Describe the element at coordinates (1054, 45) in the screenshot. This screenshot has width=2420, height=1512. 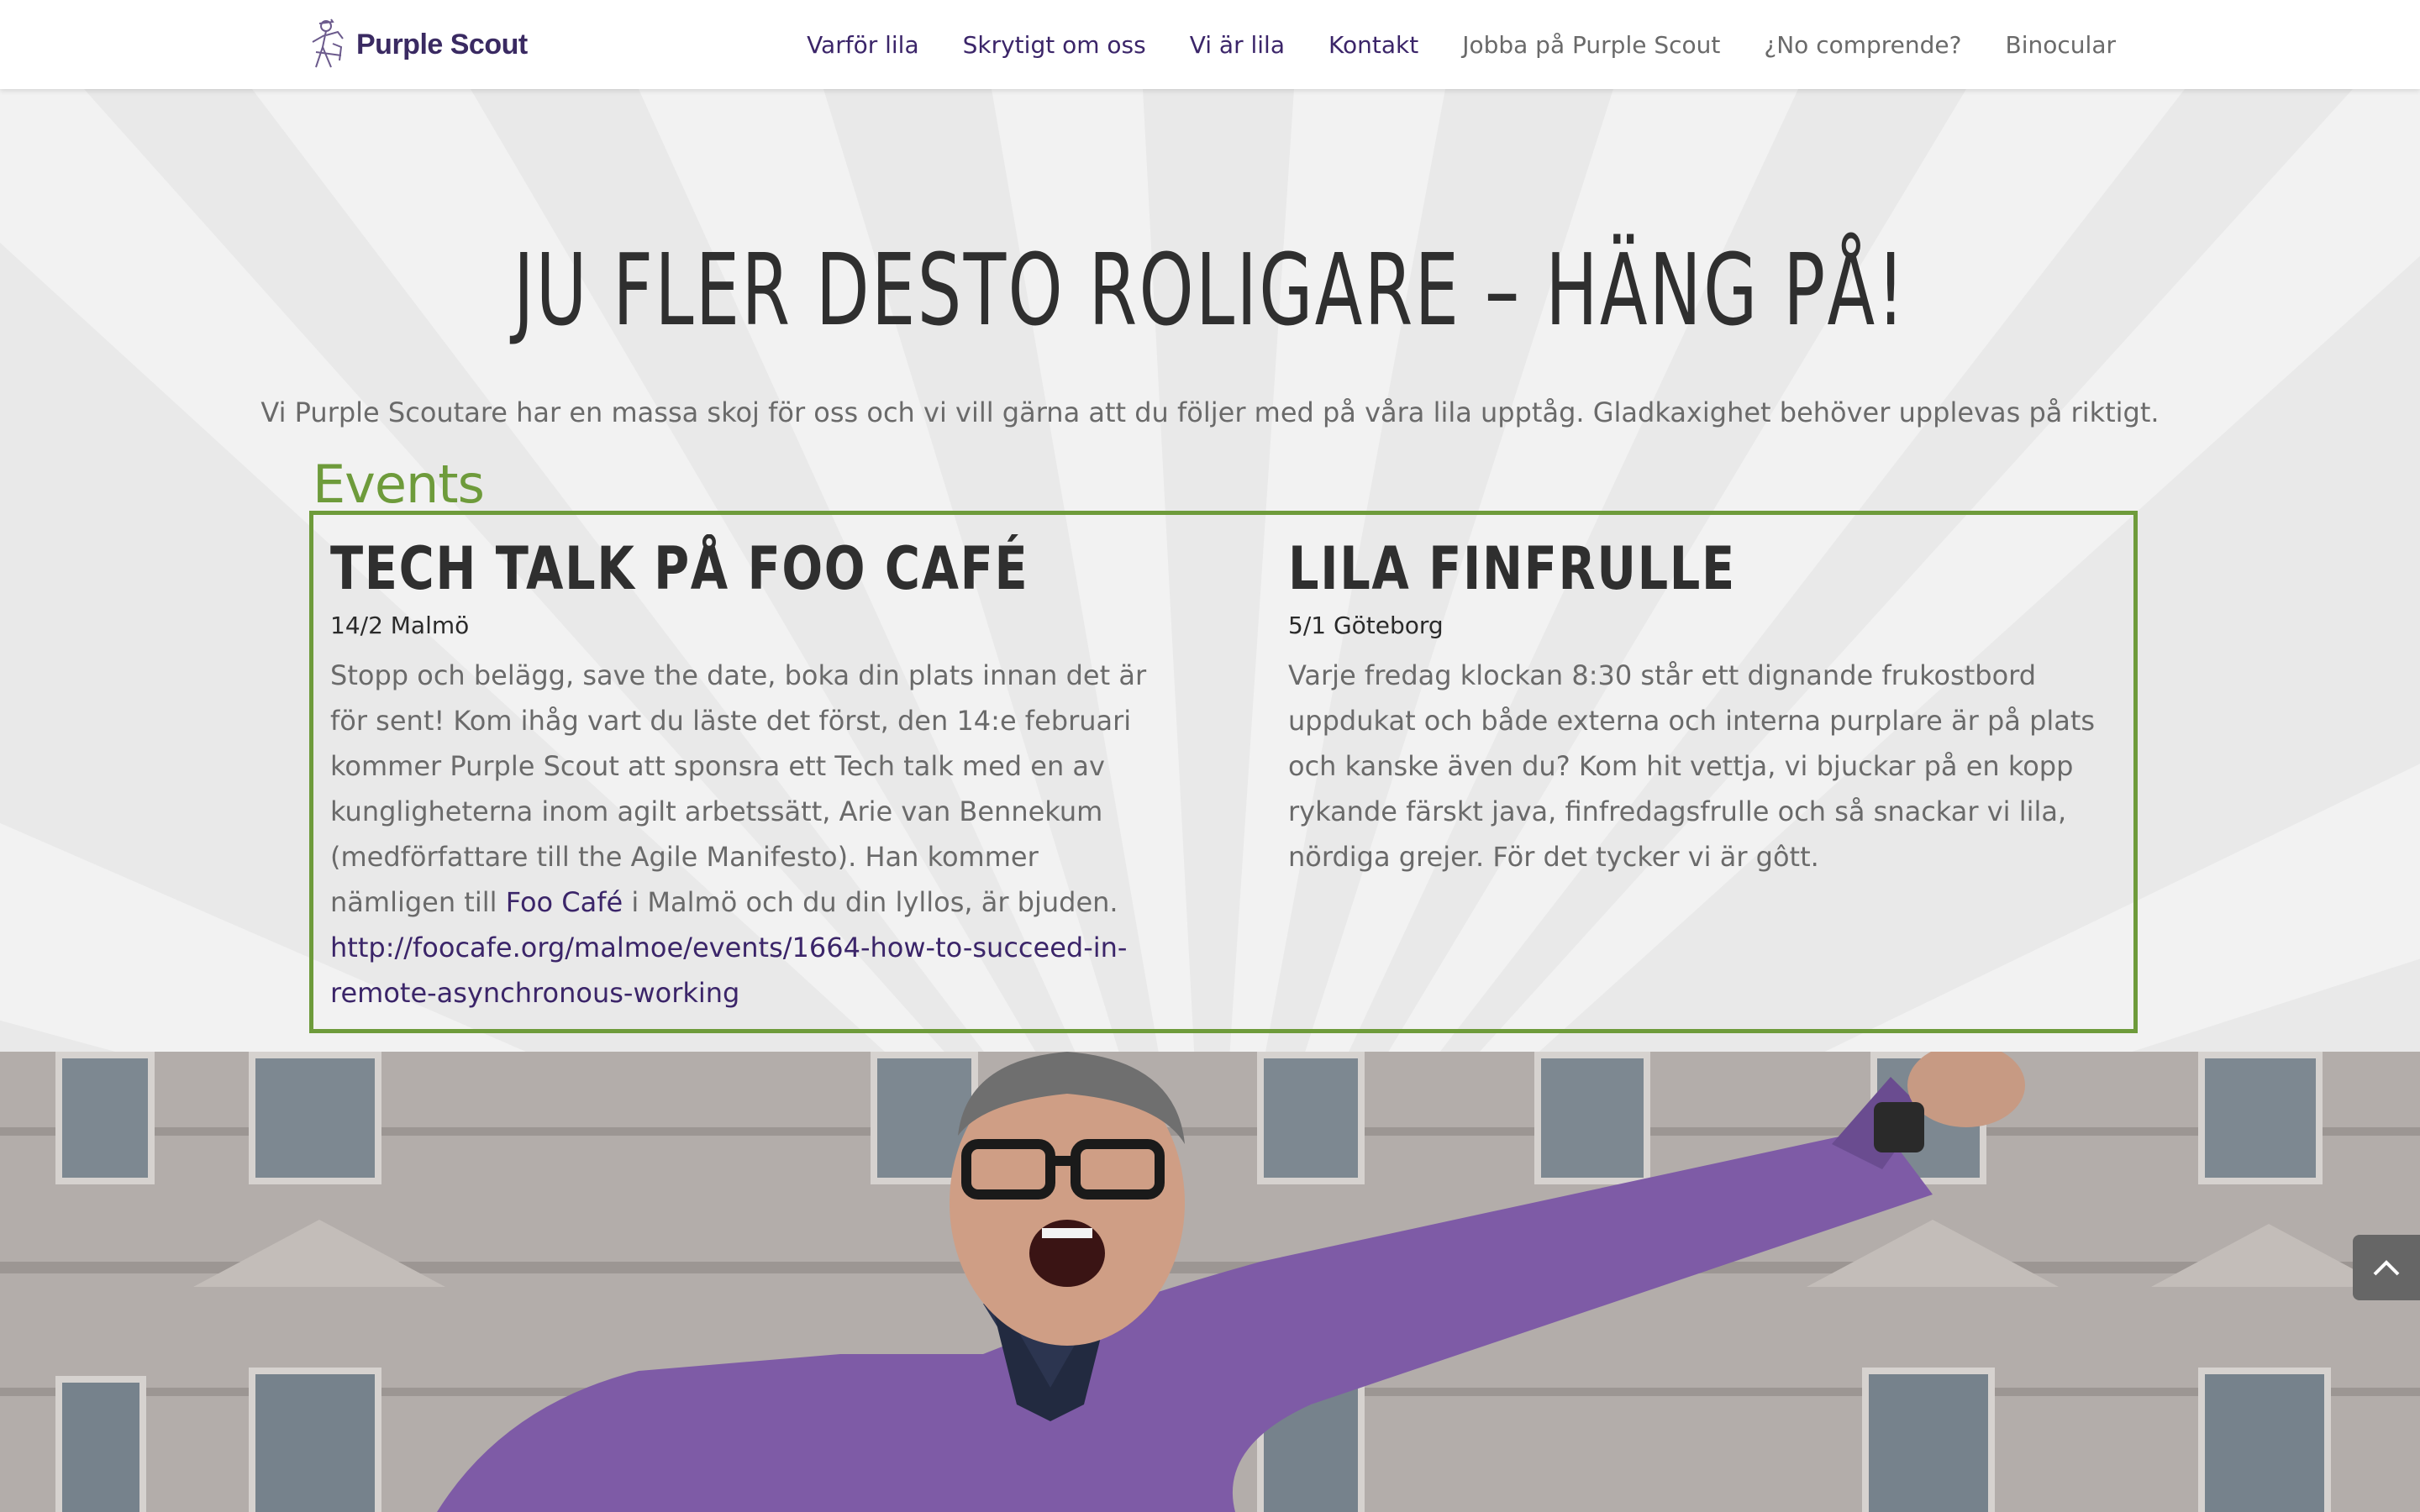
I see `nav-item-skrytigt-om-oss: Skrytigt om oss` at that location.